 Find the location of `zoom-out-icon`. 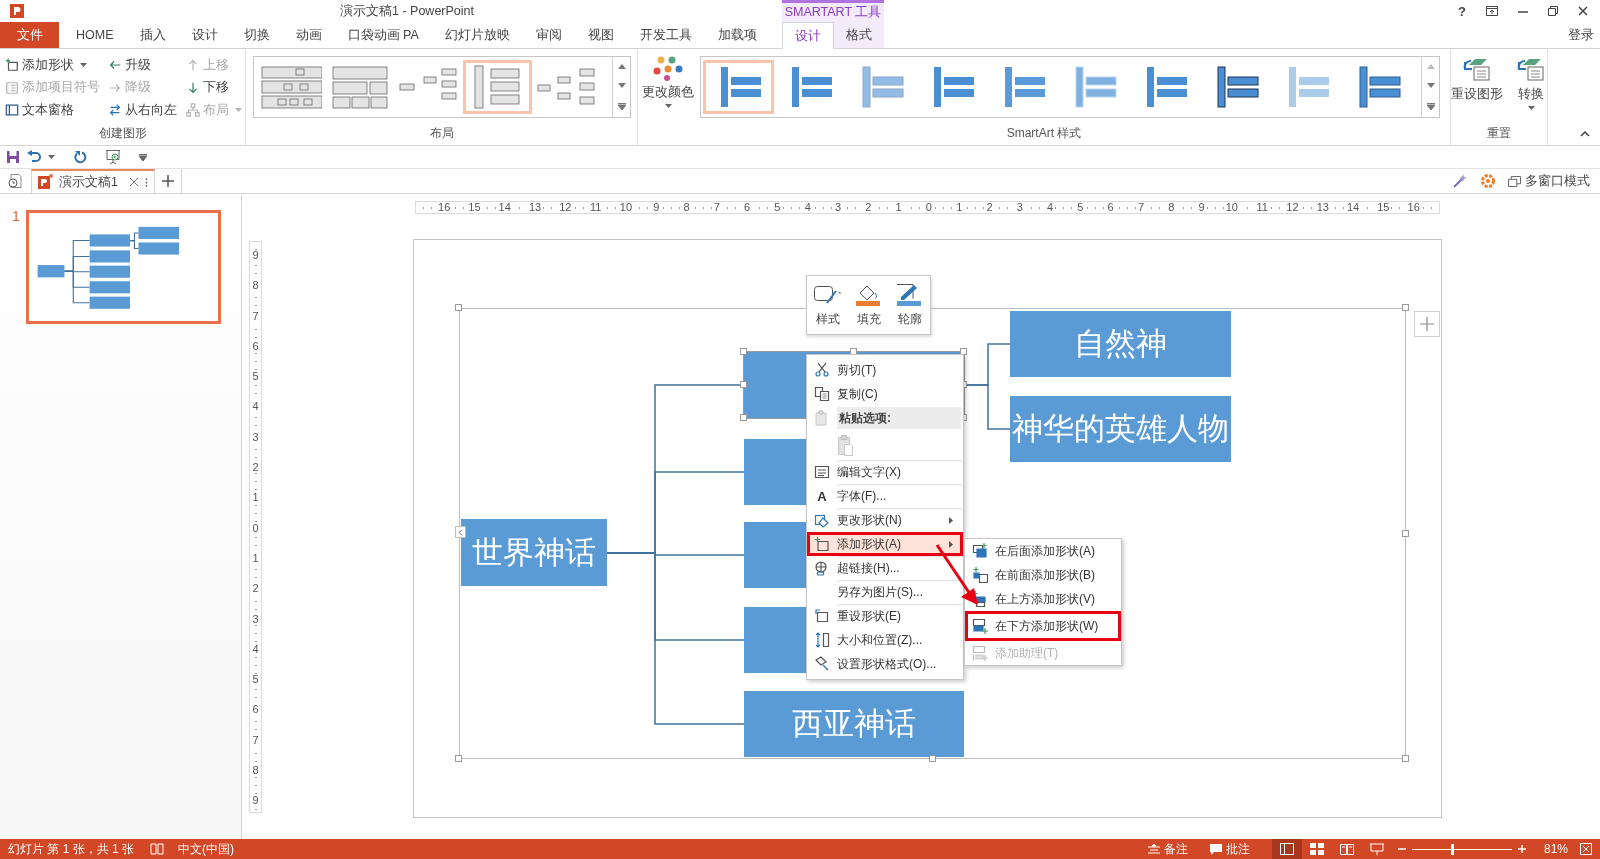

zoom-out-icon is located at coordinates (1401, 849).